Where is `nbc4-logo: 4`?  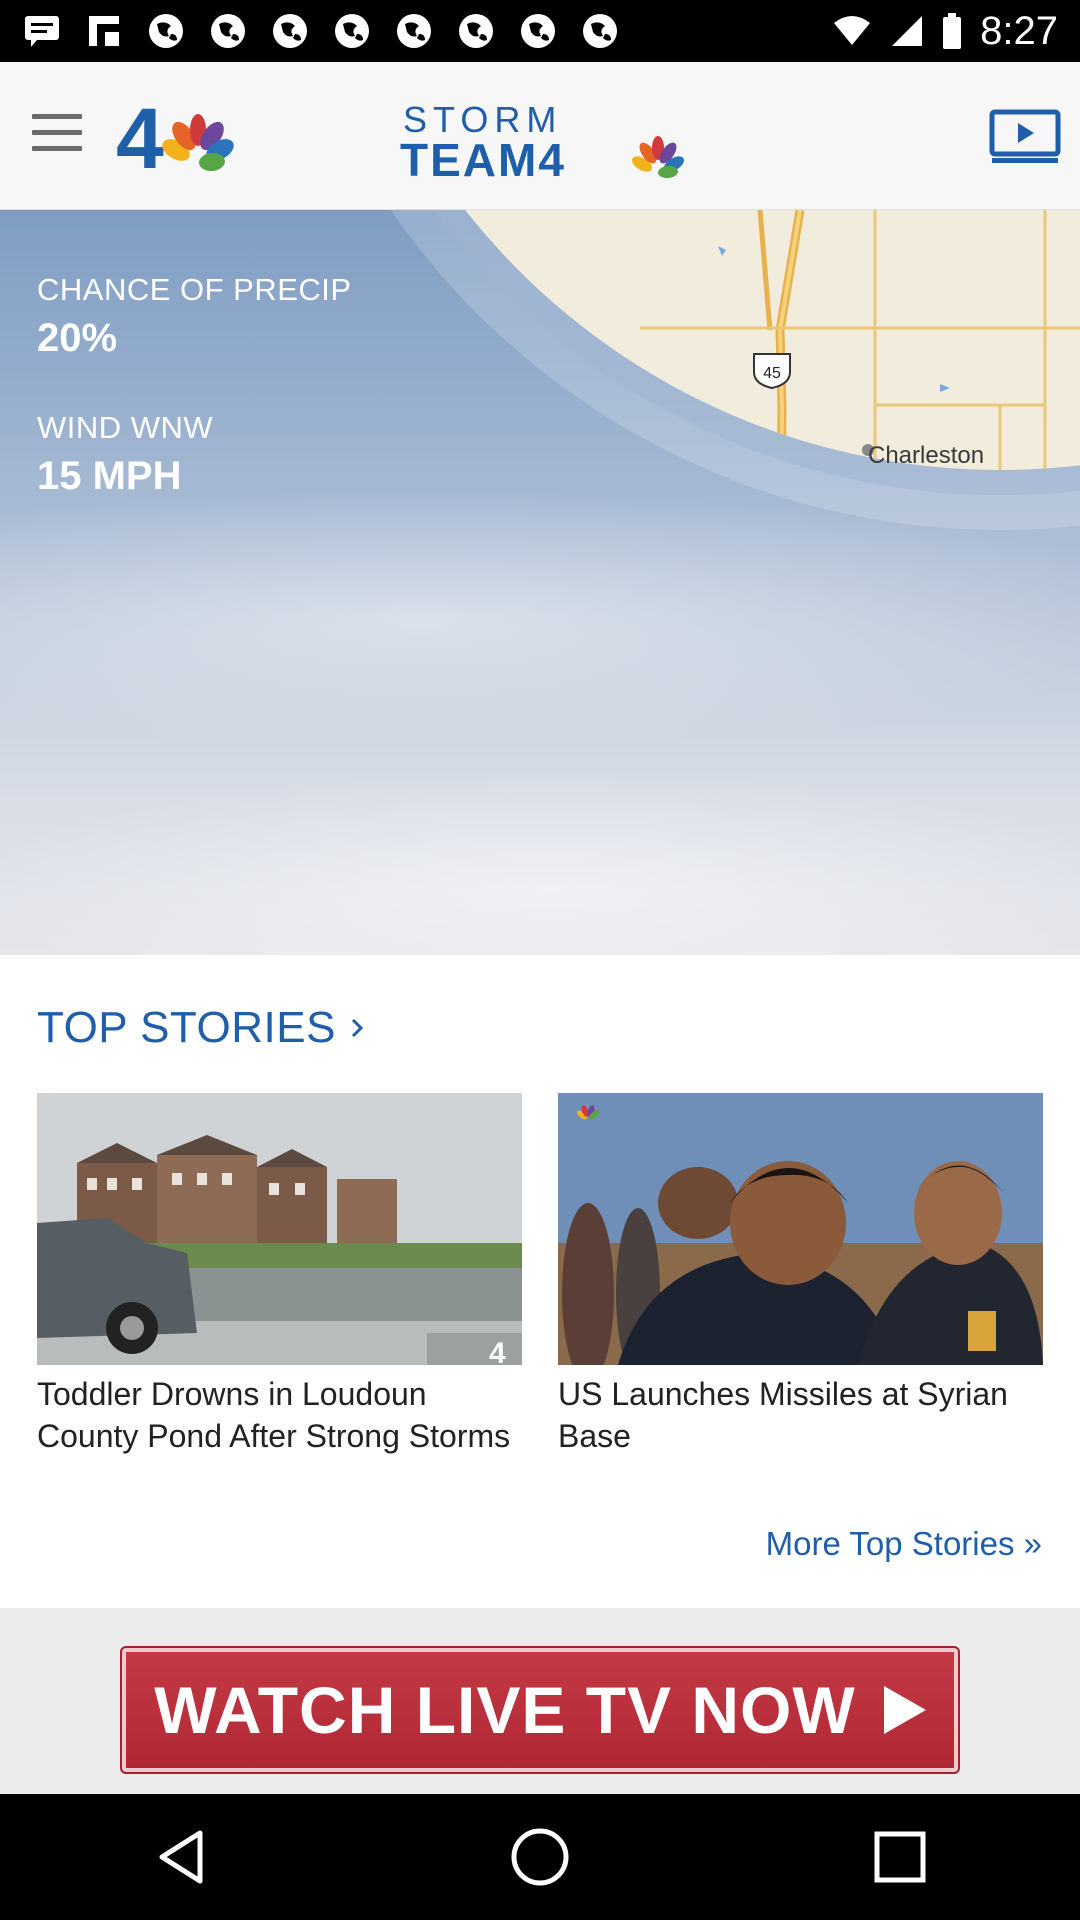 nbc4-logo: 4 is located at coordinates (191, 136).